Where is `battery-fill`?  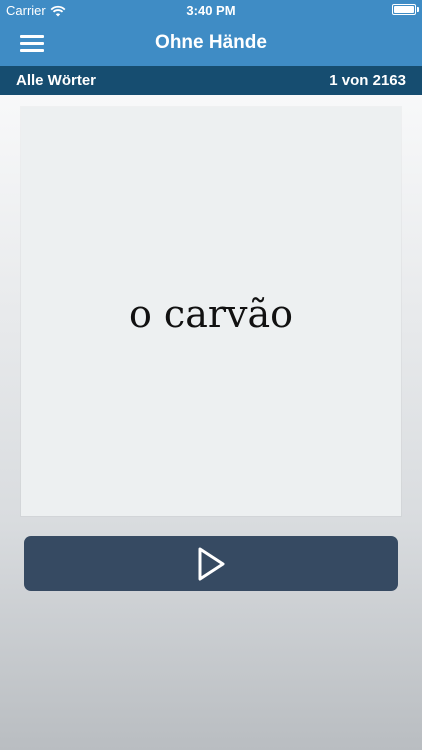
battery-fill is located at coordinates (404, 9).